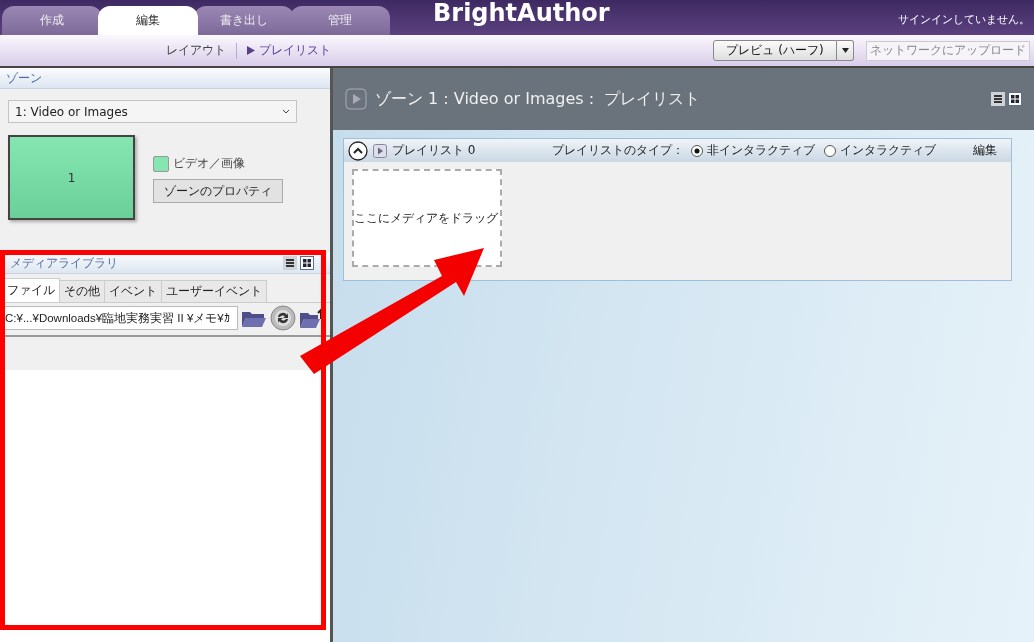 The image size is (1034, 642). What do you see at coordinates (148, 20) in the screenshot?
I see `tab: 編集` at bounding box center [148, 20].